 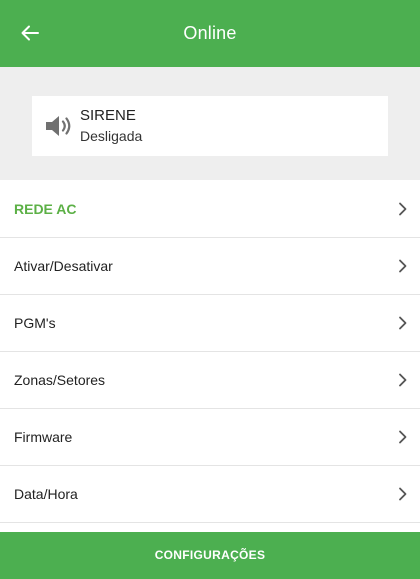 What do you see at coordinates (45, 209) in the screenshot?
I see `menu-section-label: REDE AC` at bounding box center [45, 209].